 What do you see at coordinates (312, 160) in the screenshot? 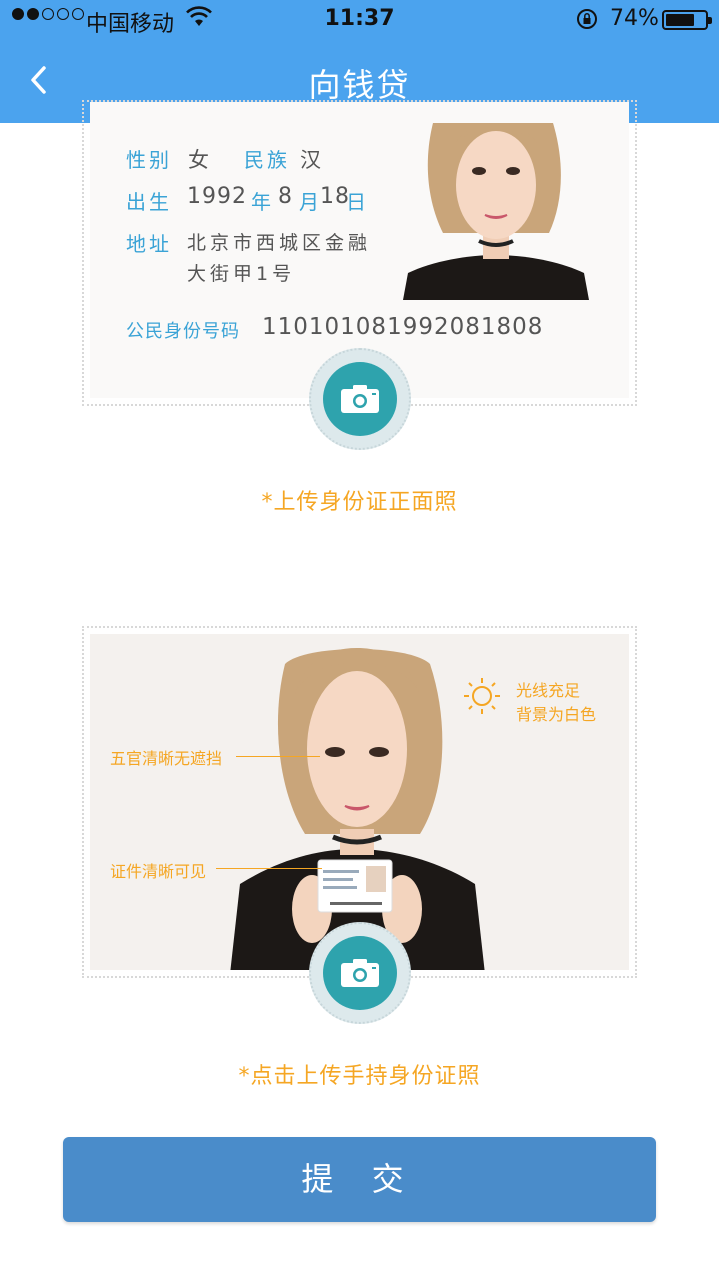
I see `ethnicity-value: 汉` at bounding box center [312, 160].